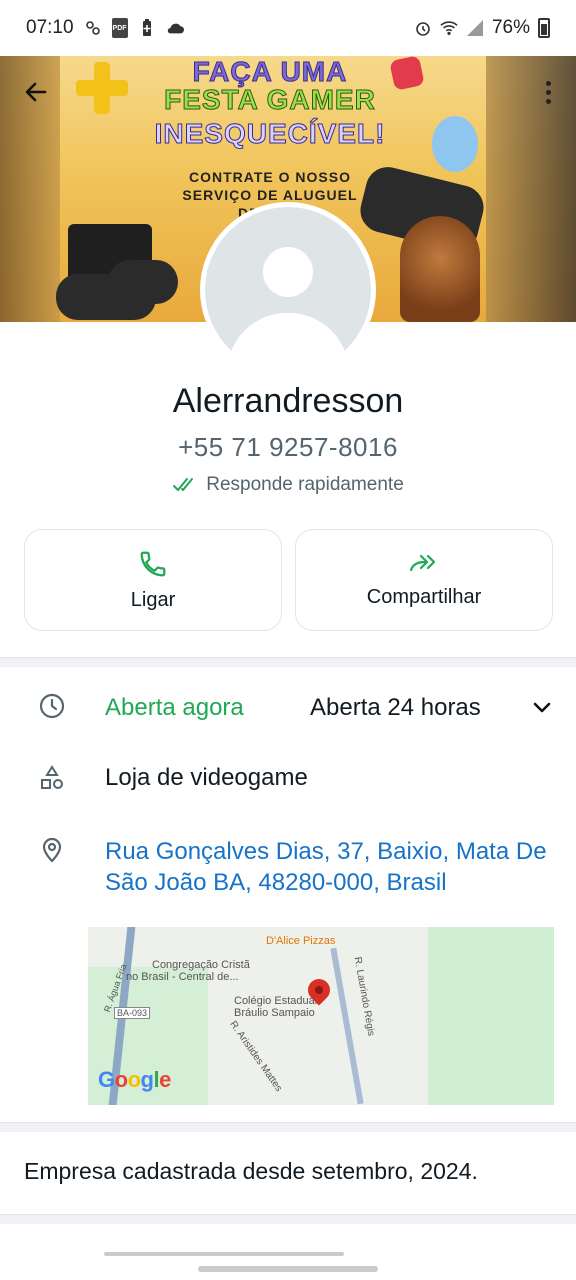 The height and width of the screenshot is (1280, 576). I want to click on banner-line-3: INESQUECÍVEL!, so click(270, 134).